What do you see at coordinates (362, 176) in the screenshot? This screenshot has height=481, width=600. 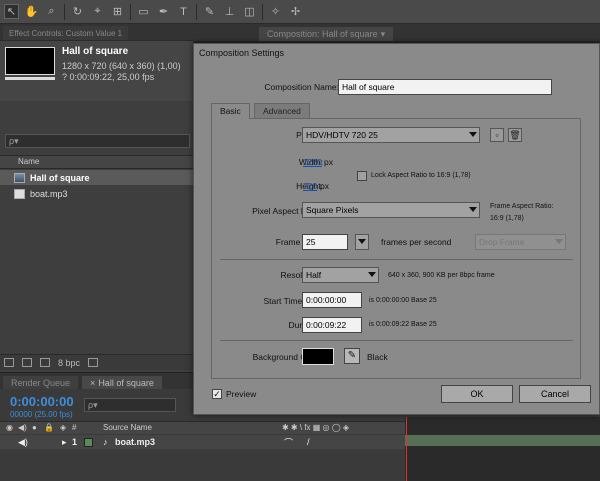 I see `lock-aspect-checkbox` at bounding box center [362, 176].